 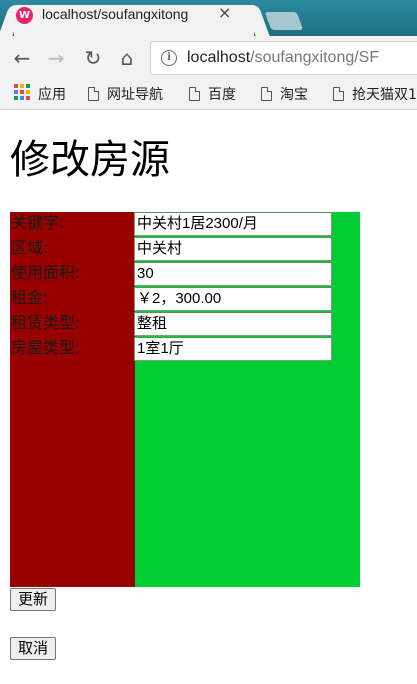 I want to click on bookmark-label: 淘宝, so click(x=294, y=95).